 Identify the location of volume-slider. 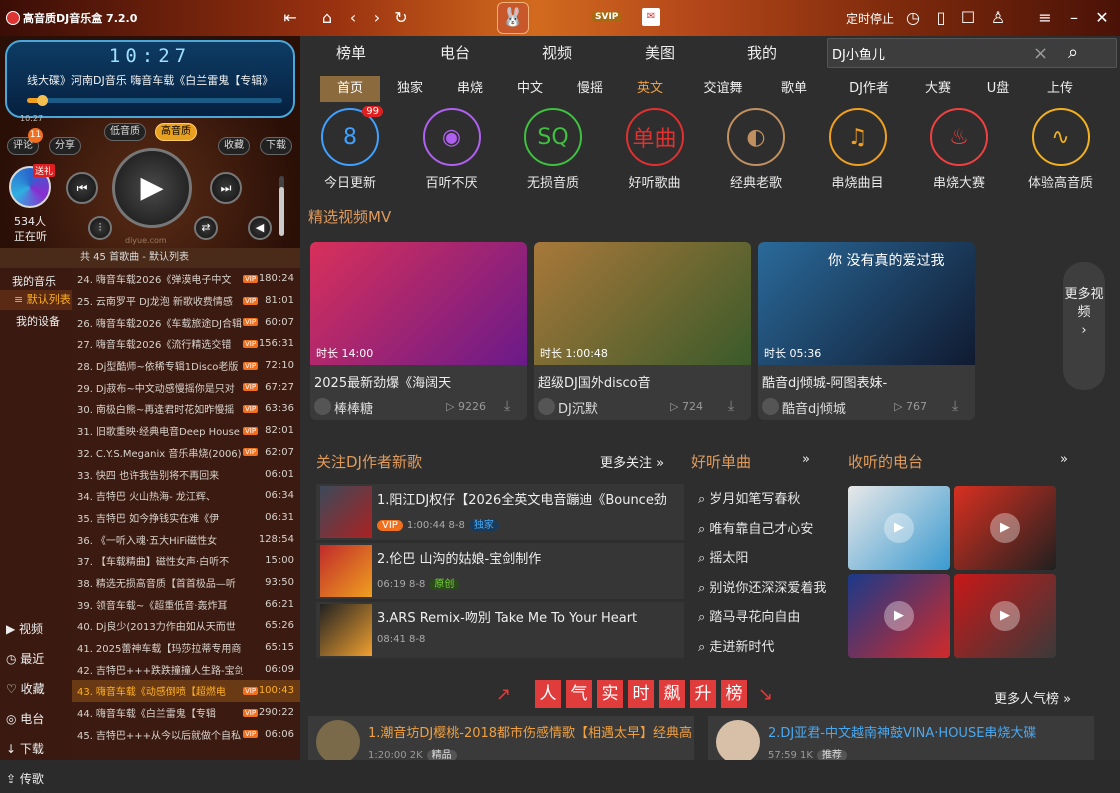
(281, 206).